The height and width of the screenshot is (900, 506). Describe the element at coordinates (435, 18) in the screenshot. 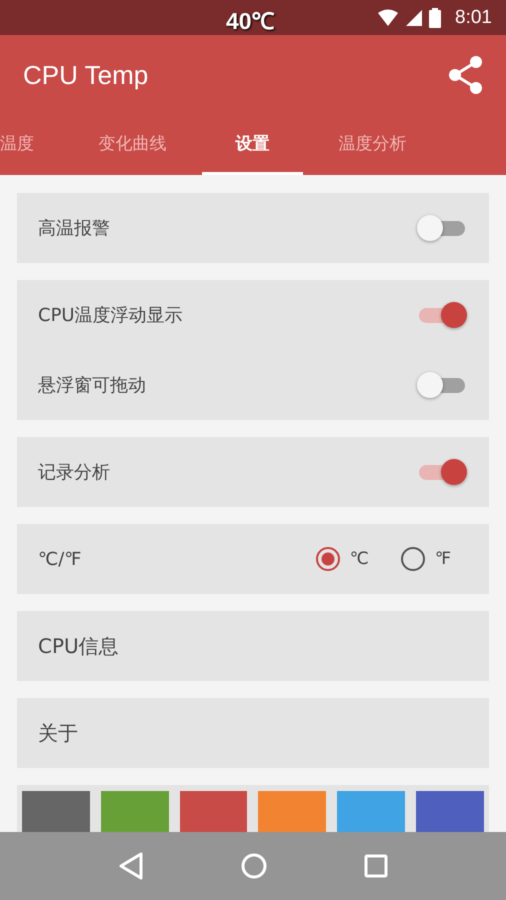

I see `battery-icon` at that location.